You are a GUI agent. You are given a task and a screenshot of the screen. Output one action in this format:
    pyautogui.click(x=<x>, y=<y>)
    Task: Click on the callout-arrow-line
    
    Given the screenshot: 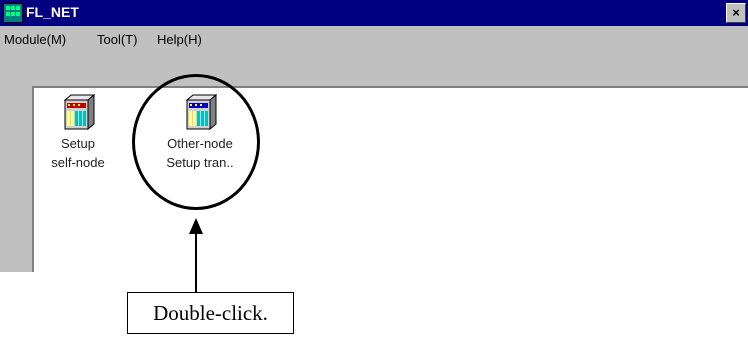 What is the action you would take?
    pyautogui.click(x=196, y=263)
    